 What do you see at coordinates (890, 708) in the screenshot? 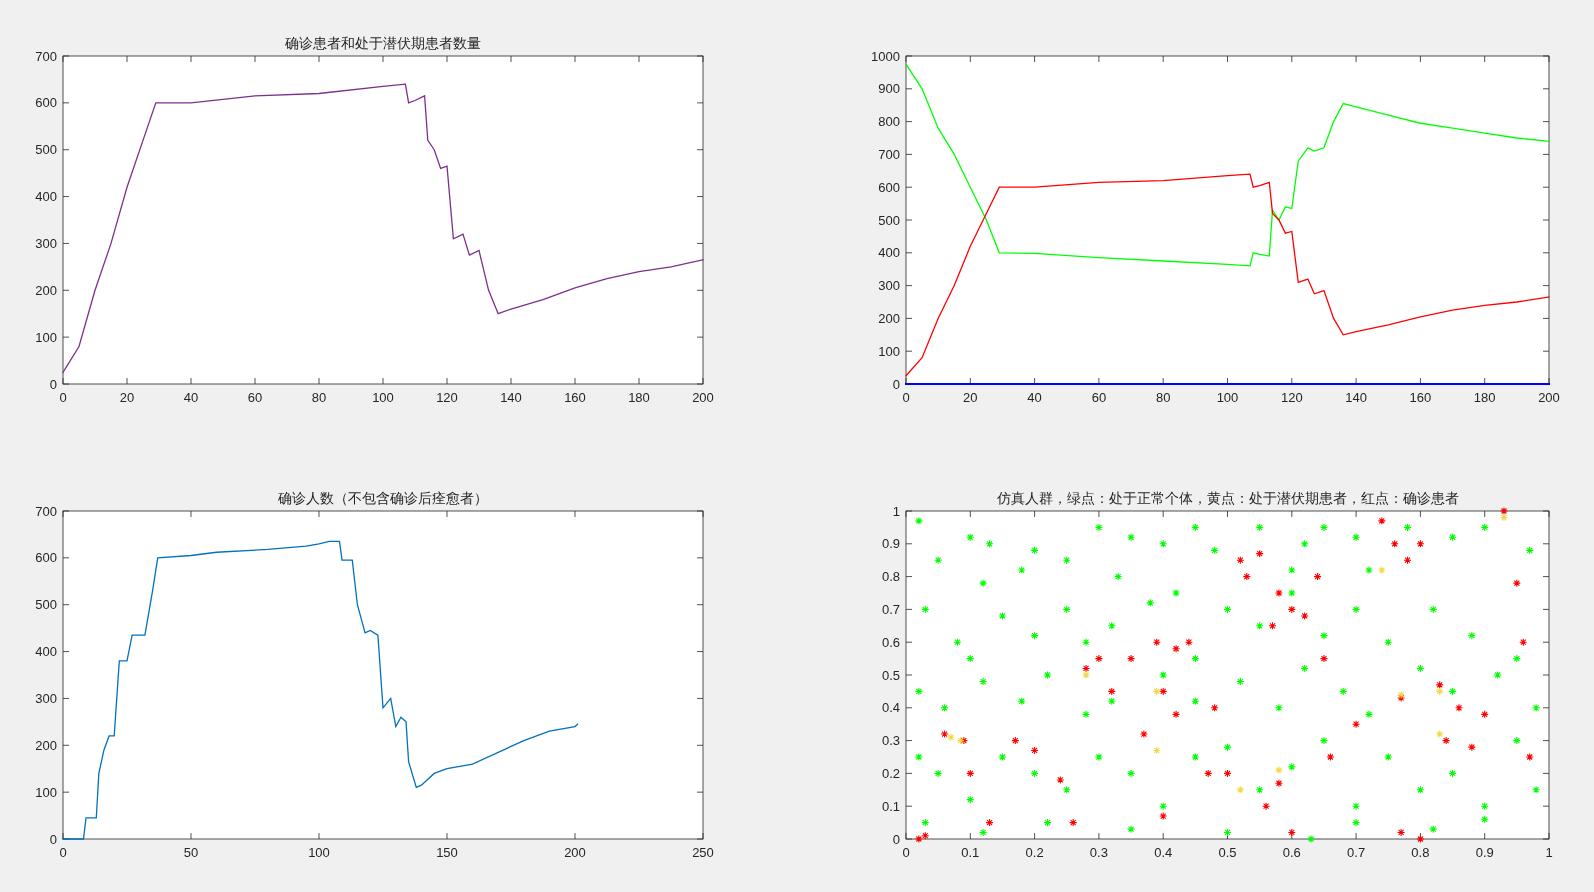
I see `tick-label: 0.4` at bounding box center [890, 708].